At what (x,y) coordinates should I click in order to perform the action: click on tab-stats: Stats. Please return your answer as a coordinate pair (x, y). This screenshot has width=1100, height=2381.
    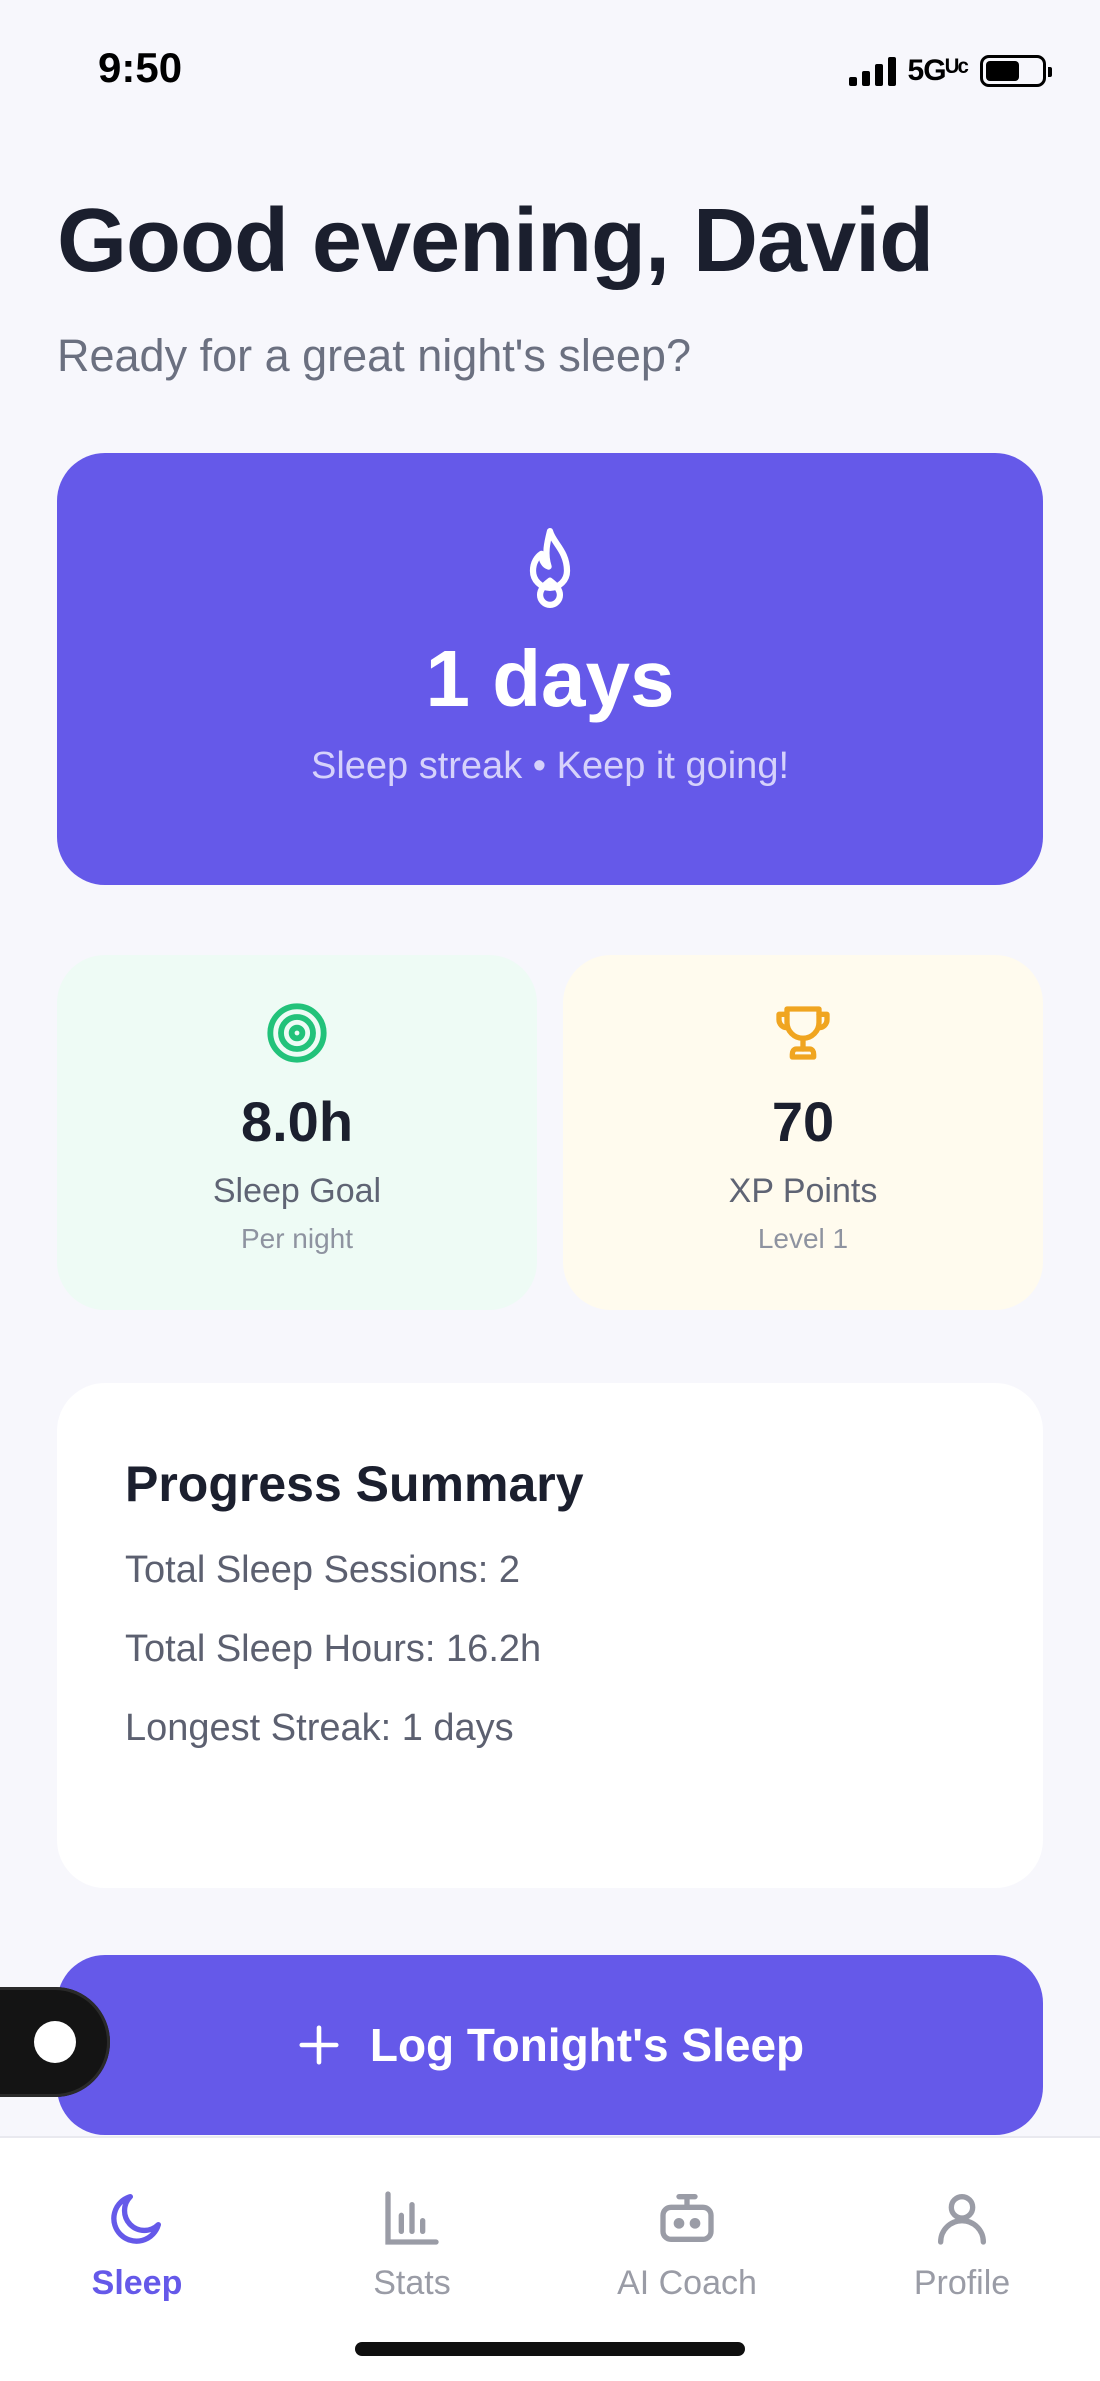
    Looking at the image, I should click on (412, 2244).